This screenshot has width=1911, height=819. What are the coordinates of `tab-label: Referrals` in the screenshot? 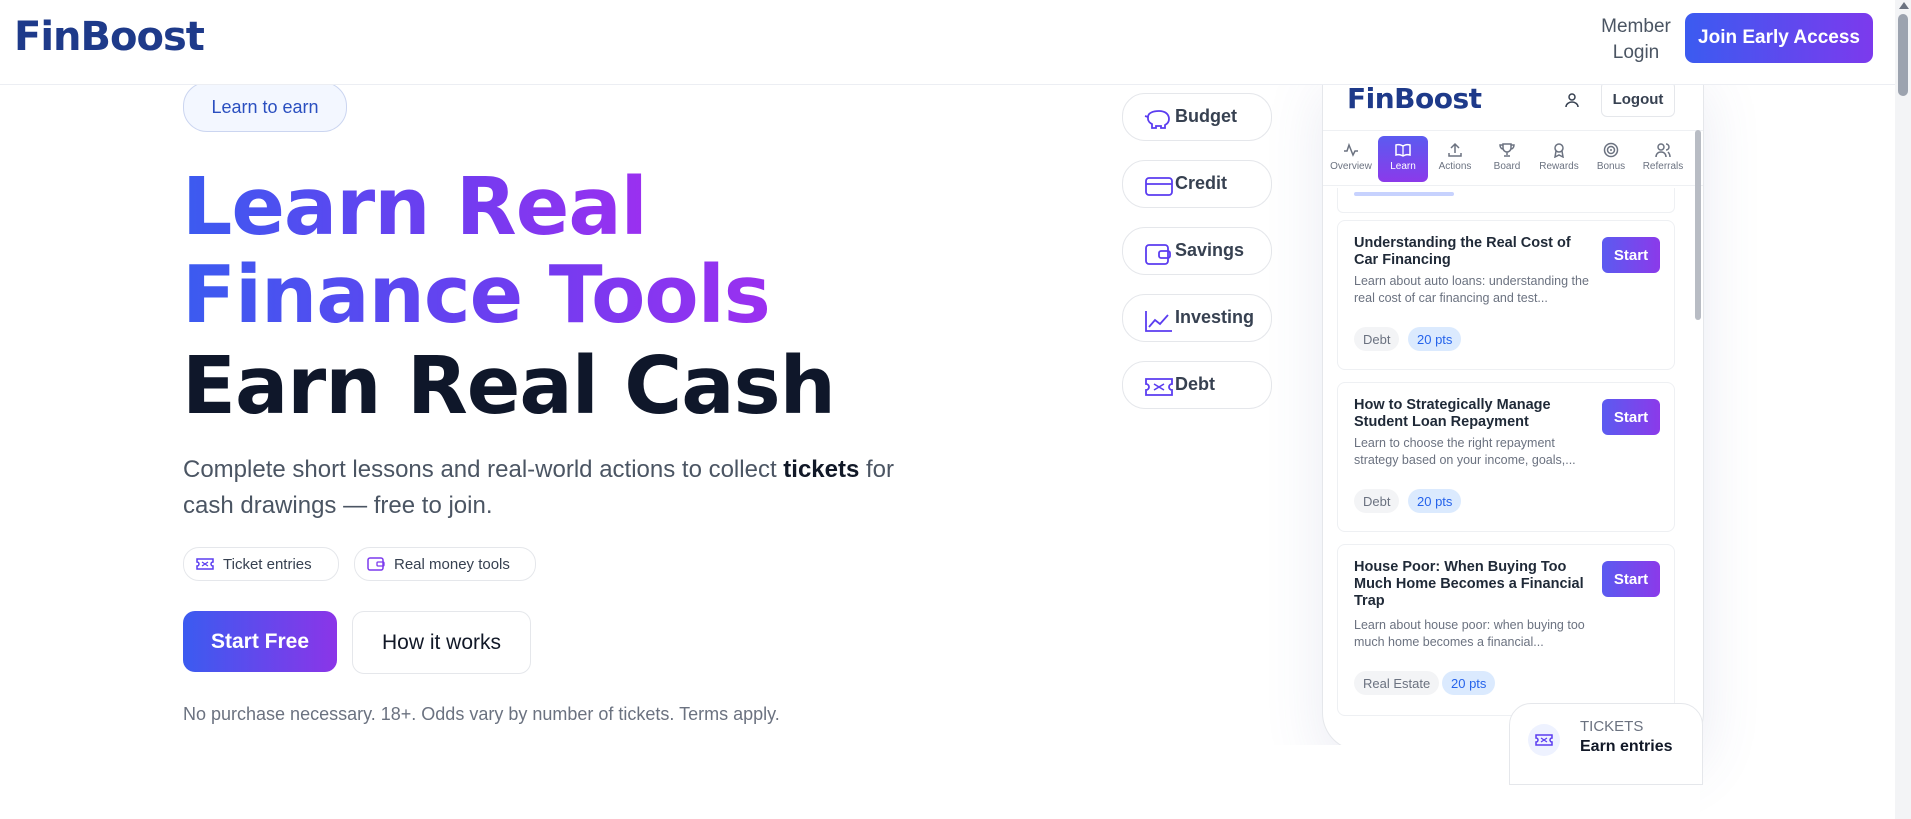 It's located at (1663, 166).